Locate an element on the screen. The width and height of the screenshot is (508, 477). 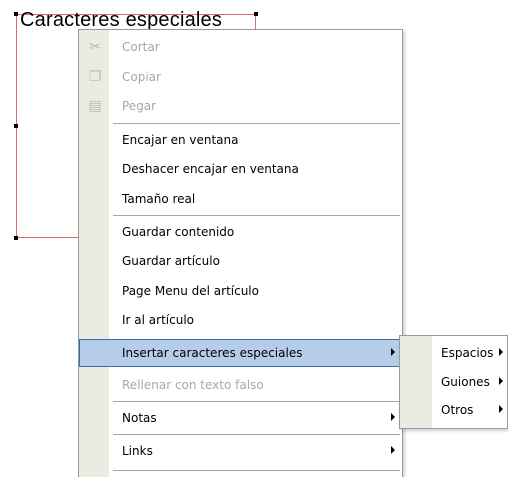
menu-item-notas: Notas is located at coordinates (240, 418).